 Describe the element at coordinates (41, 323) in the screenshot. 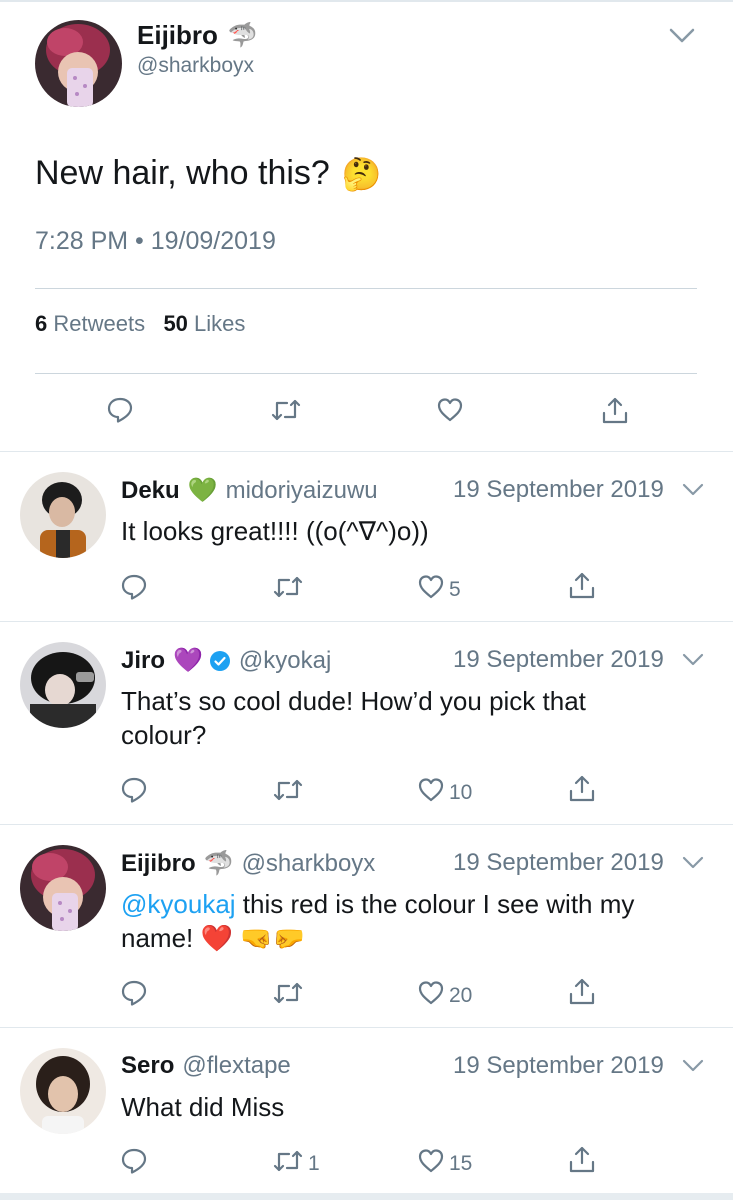

I see `retweet-count: 6` at that location.